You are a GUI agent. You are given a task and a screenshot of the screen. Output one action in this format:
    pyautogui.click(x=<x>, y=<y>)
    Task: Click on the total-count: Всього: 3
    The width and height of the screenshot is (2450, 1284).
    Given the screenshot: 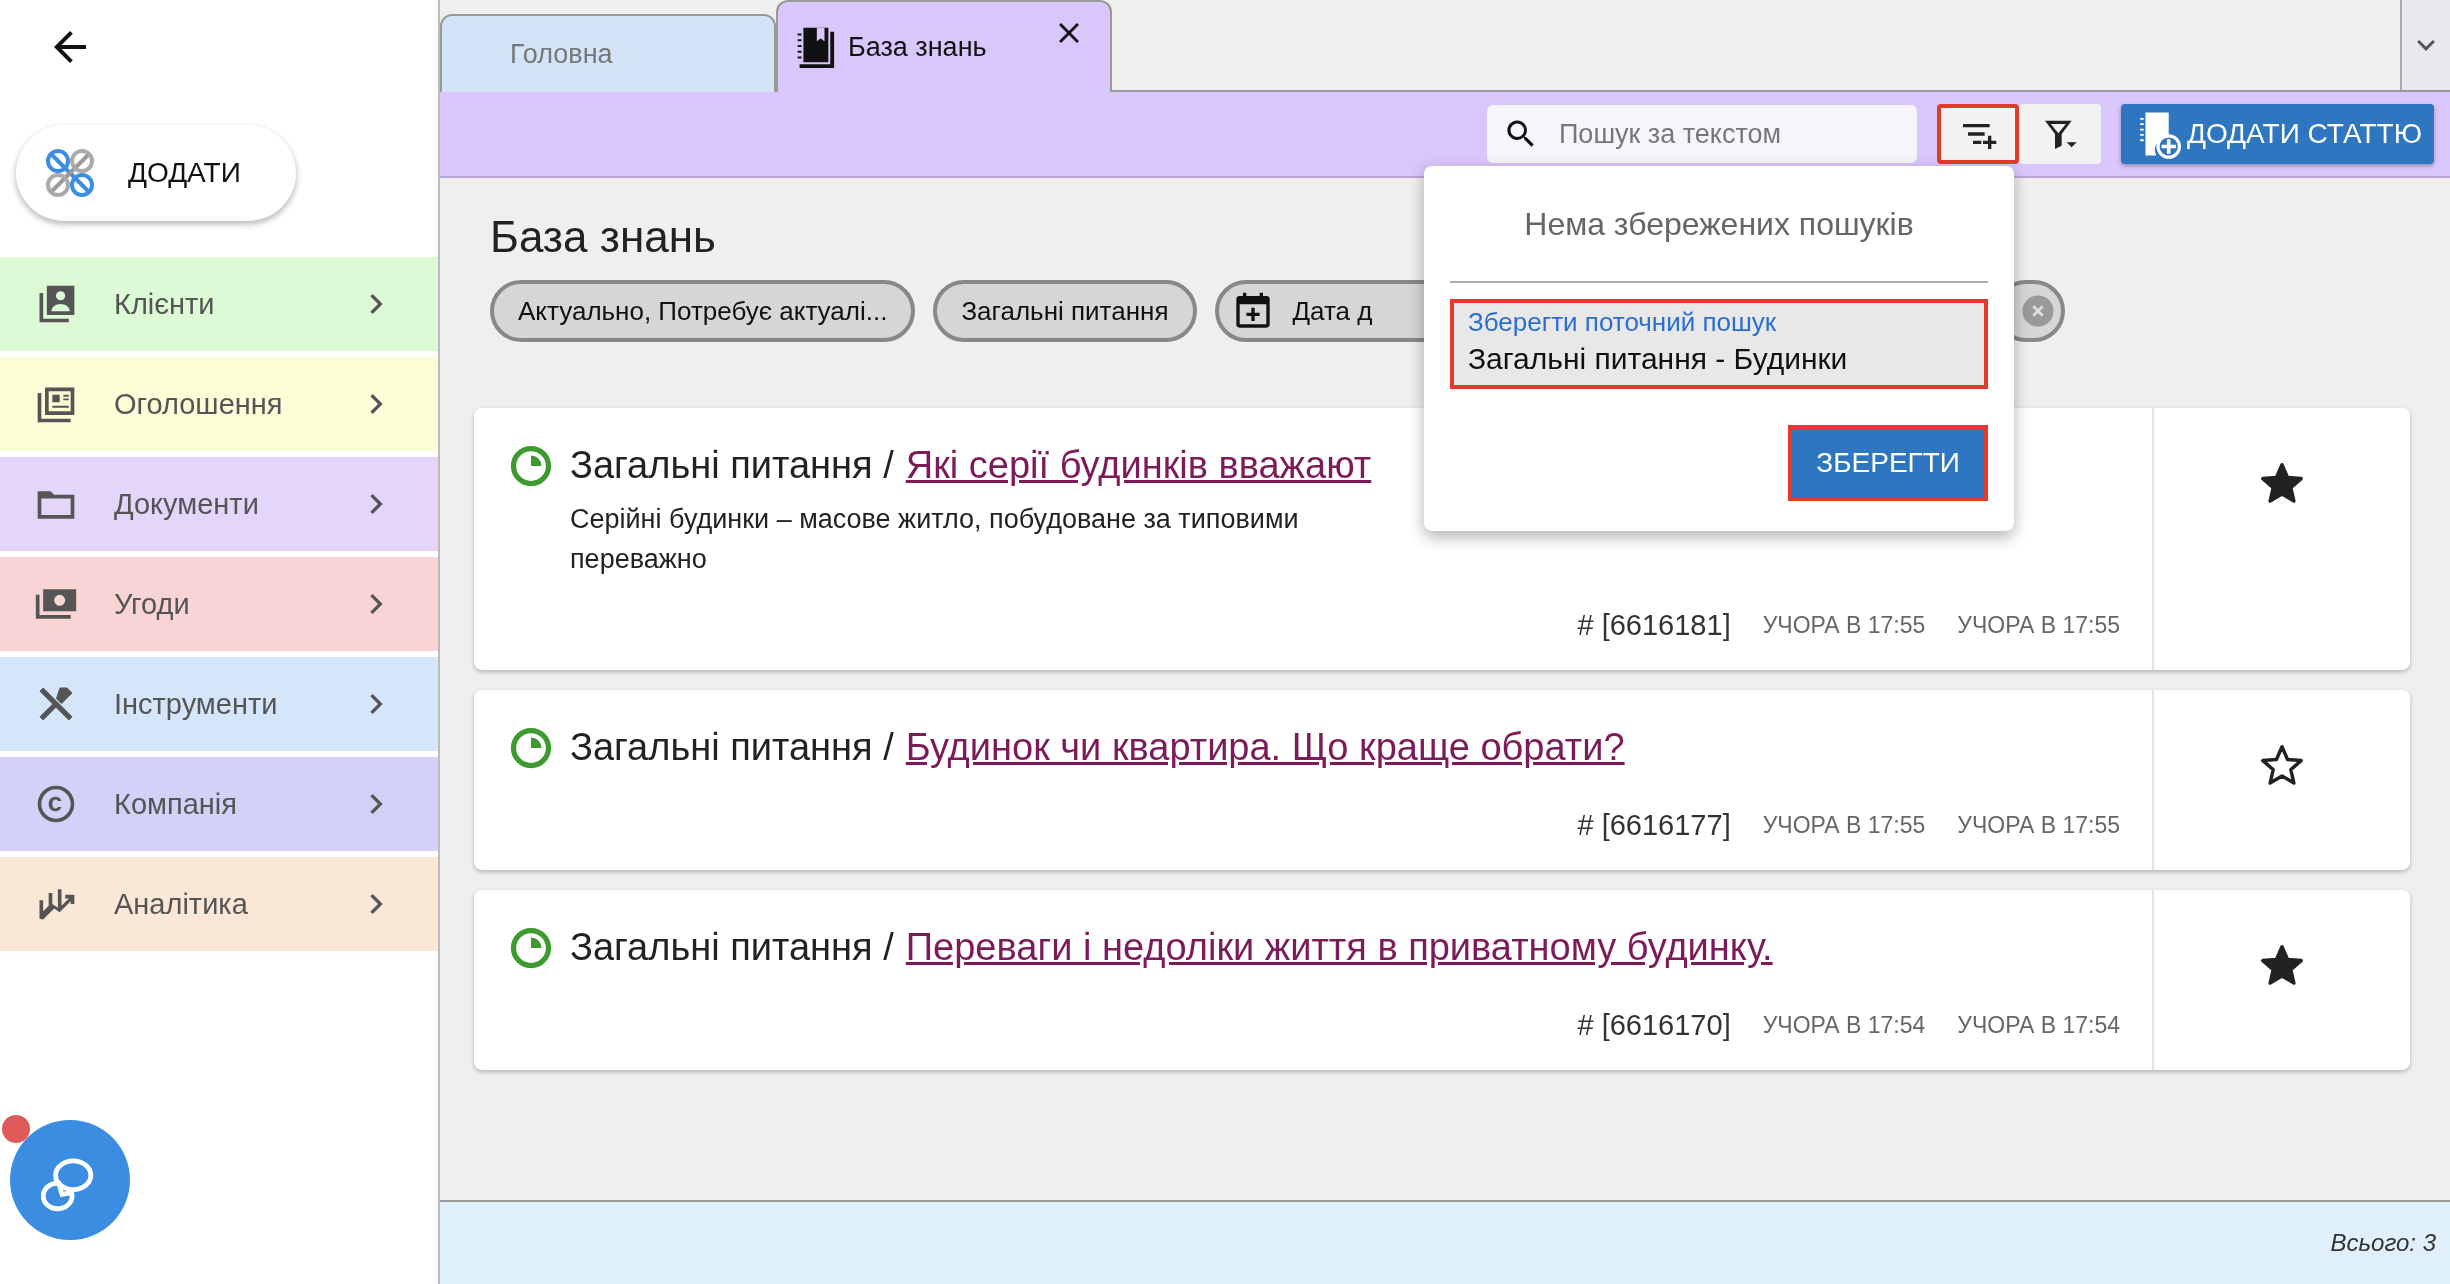 What is the action you would take?
    pyautogui.click(x=2383, y=1243)
    